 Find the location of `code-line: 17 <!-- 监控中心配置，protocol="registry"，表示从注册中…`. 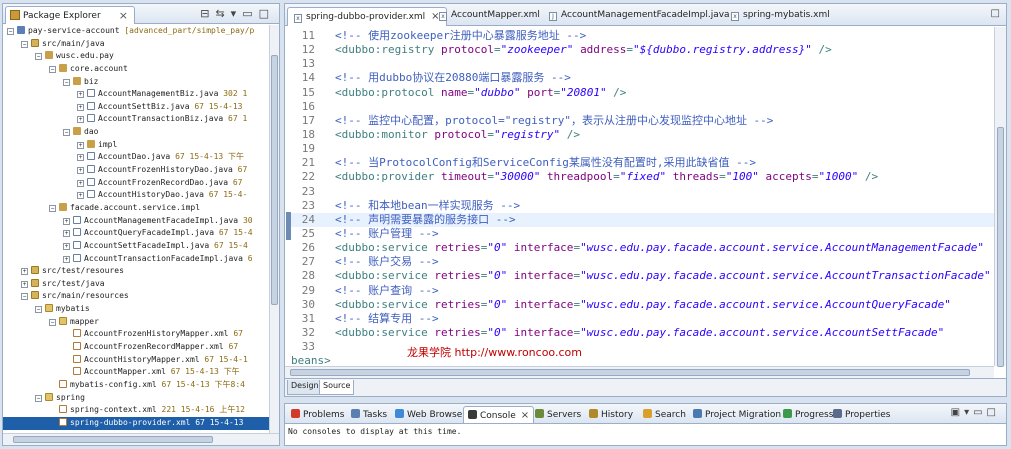

code-line: 17 <!-- 监控中心配置，protocol="registry"，表示从注册中… is located at coordinates (642, 121).